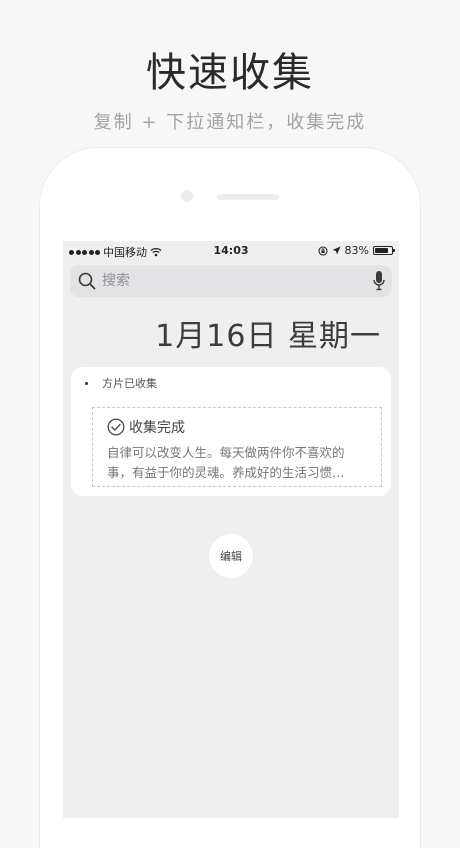  Describe the element at coordinates (230, 73) in the screenshot. I see `promo-title: 快速收集` at that location.